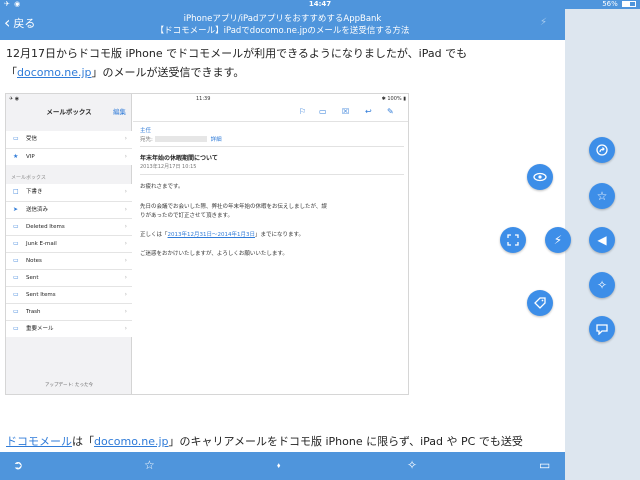 Image resolution: width=640 pixels, height=480 pixels. What do you see at coordinates (34, 261) in the screenshot?
I see `mailbox-label: Notes` at bounding box center [34, 261].